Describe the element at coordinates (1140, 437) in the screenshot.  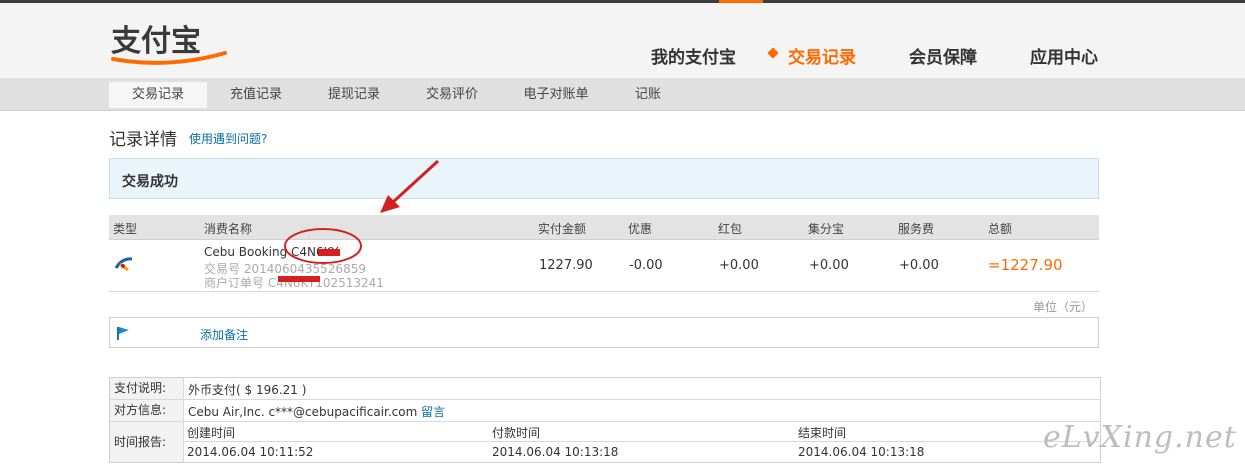
I see `watermark: eLvXing.net` at that location.